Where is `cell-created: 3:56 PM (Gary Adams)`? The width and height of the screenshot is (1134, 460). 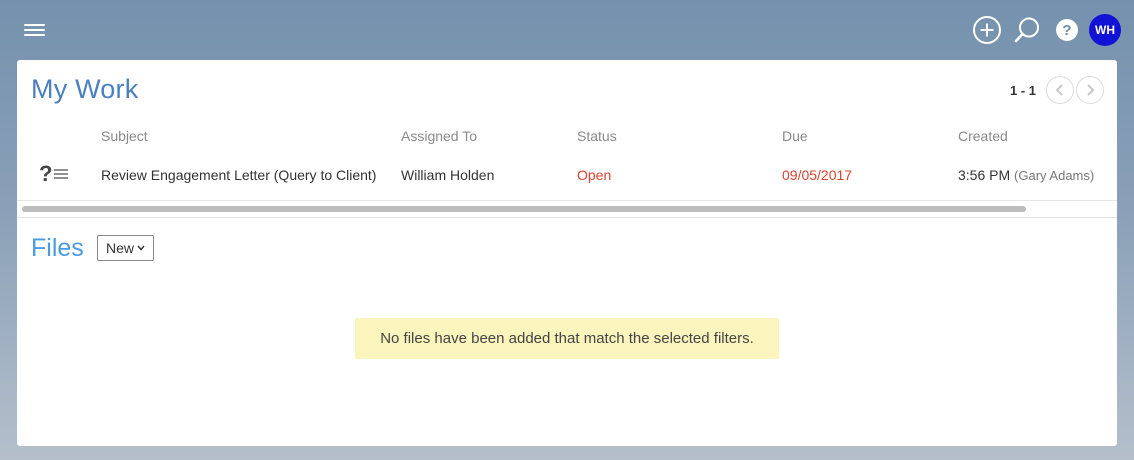 cell-created: 3:56 PM (Gary Adams) is located at coordinates (1026, 175).